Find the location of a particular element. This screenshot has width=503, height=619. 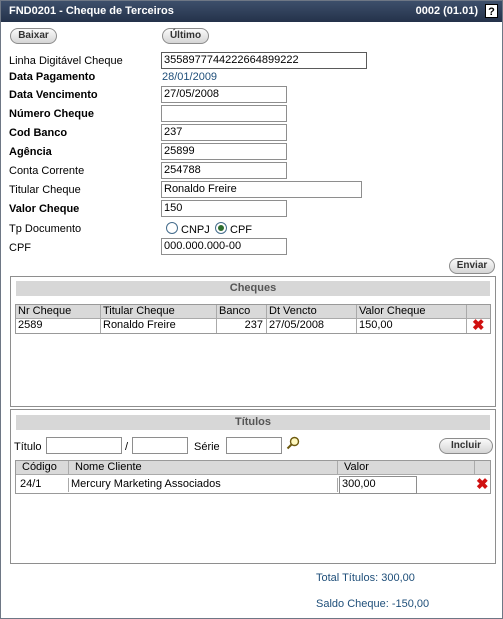

cell-valor: 150,00 is located at coordinates (412, 326).